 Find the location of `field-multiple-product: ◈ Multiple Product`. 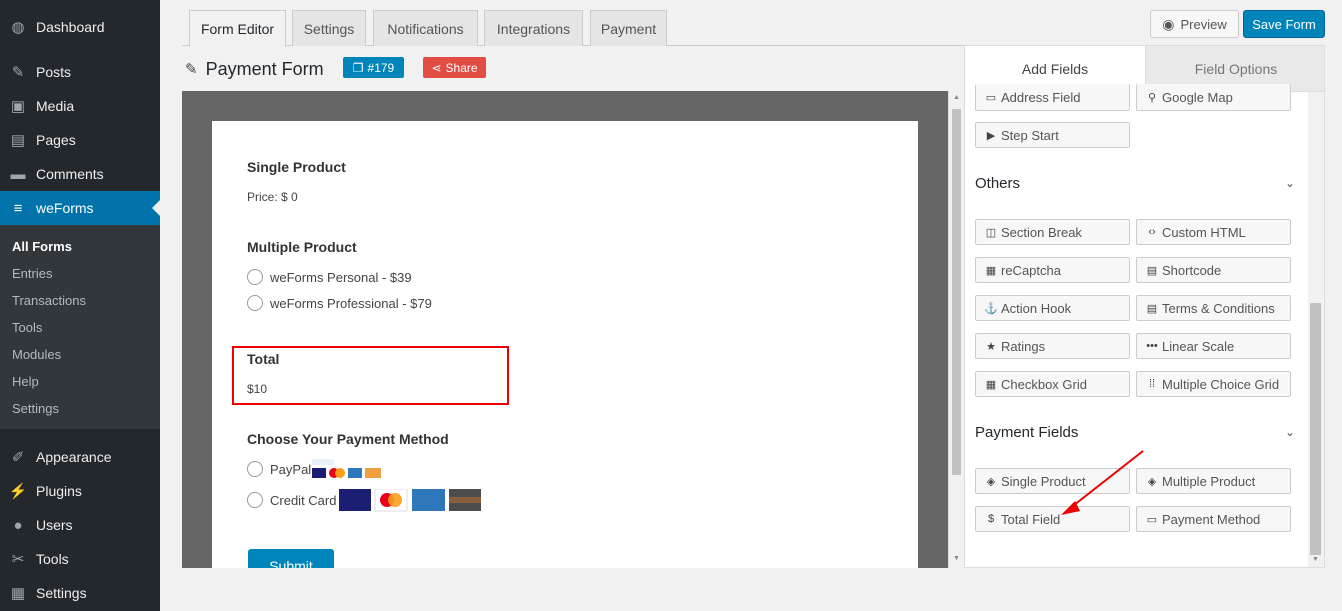

field-multiple-product: ◈ Multiple Product is located at coordinates (1213, 481).